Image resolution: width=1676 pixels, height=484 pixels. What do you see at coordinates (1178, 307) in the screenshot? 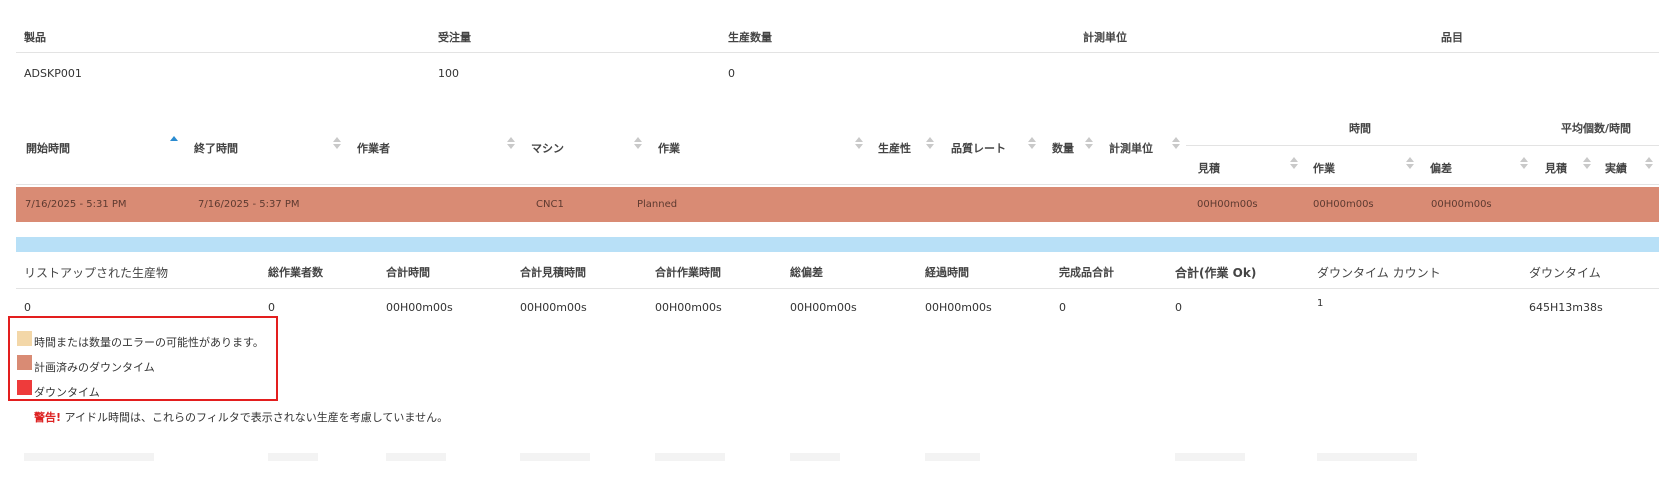
I see `summary-value-total-ok: 0` at bounding box center [1178, 307].